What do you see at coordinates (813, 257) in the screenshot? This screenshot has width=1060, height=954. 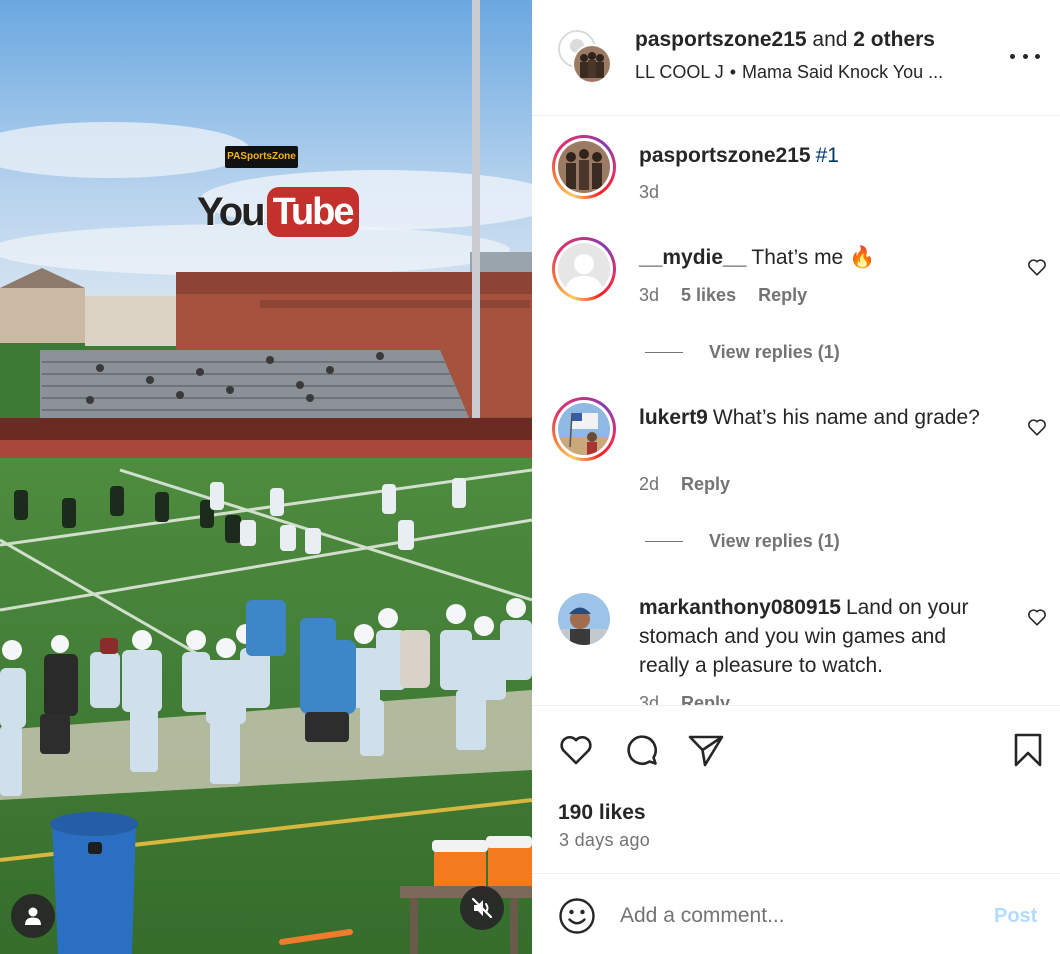 I see `comment-body: That’s me 🔥` at bounding box center [813, 257].